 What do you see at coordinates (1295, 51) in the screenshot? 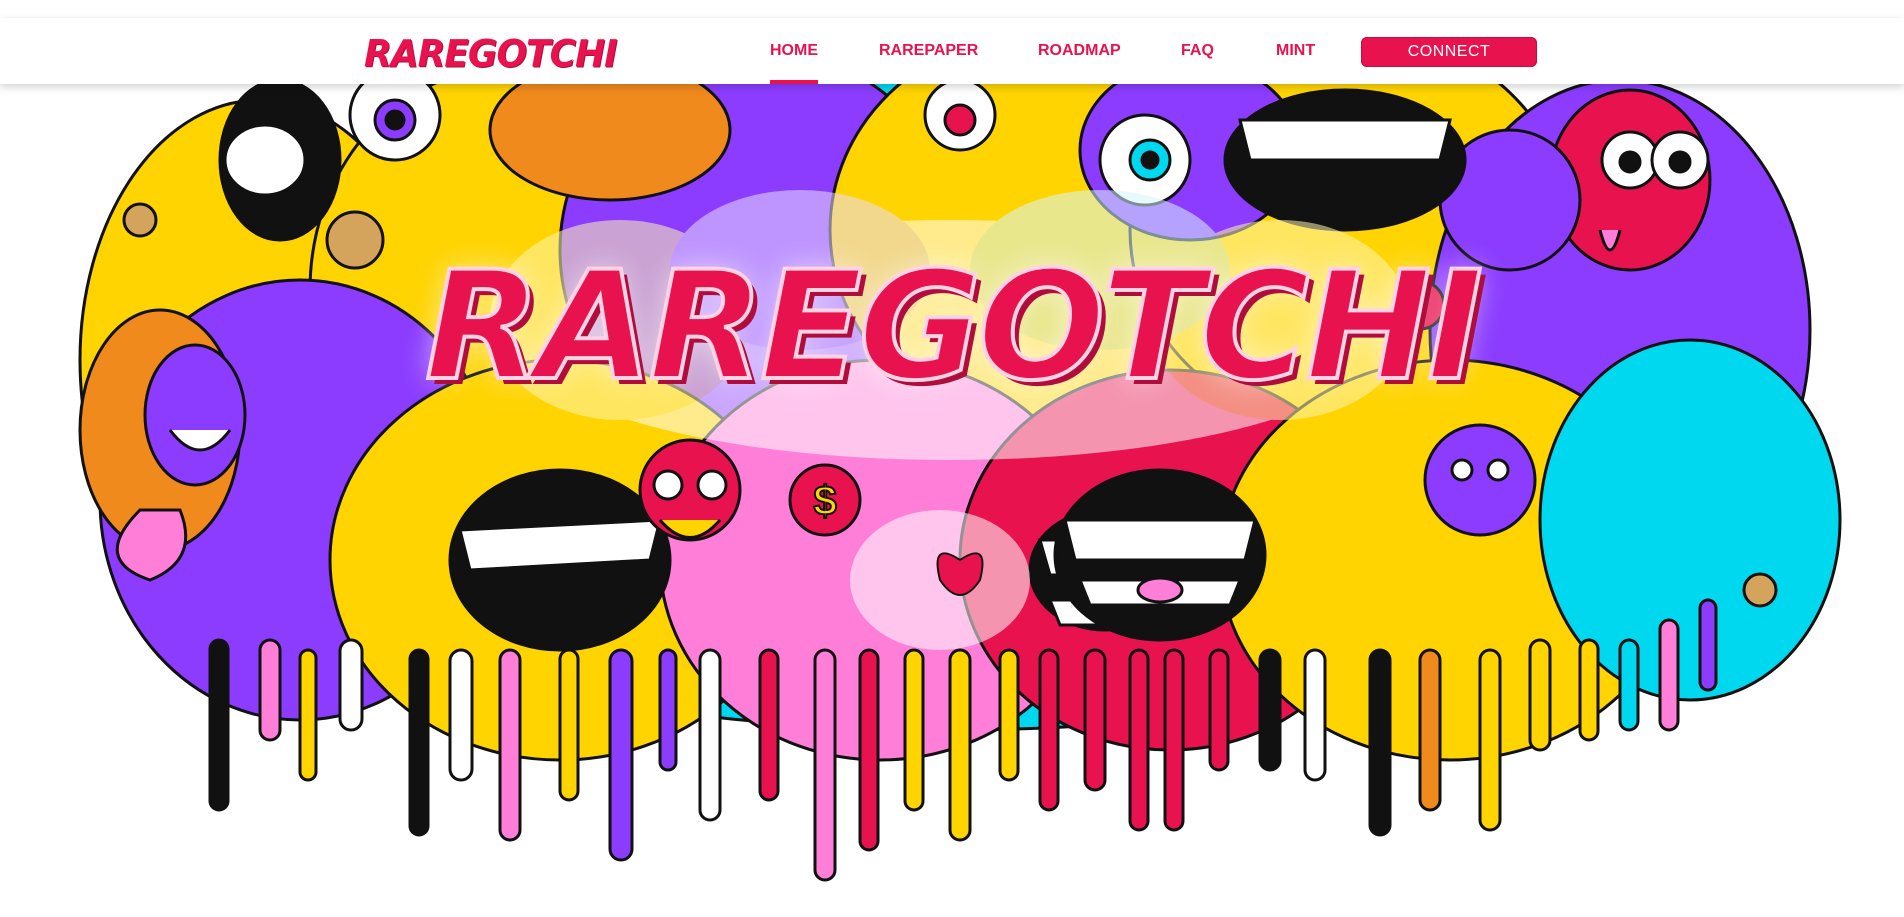
I see `nav-item-mint: MINT` at bounding box center [1295, 51].